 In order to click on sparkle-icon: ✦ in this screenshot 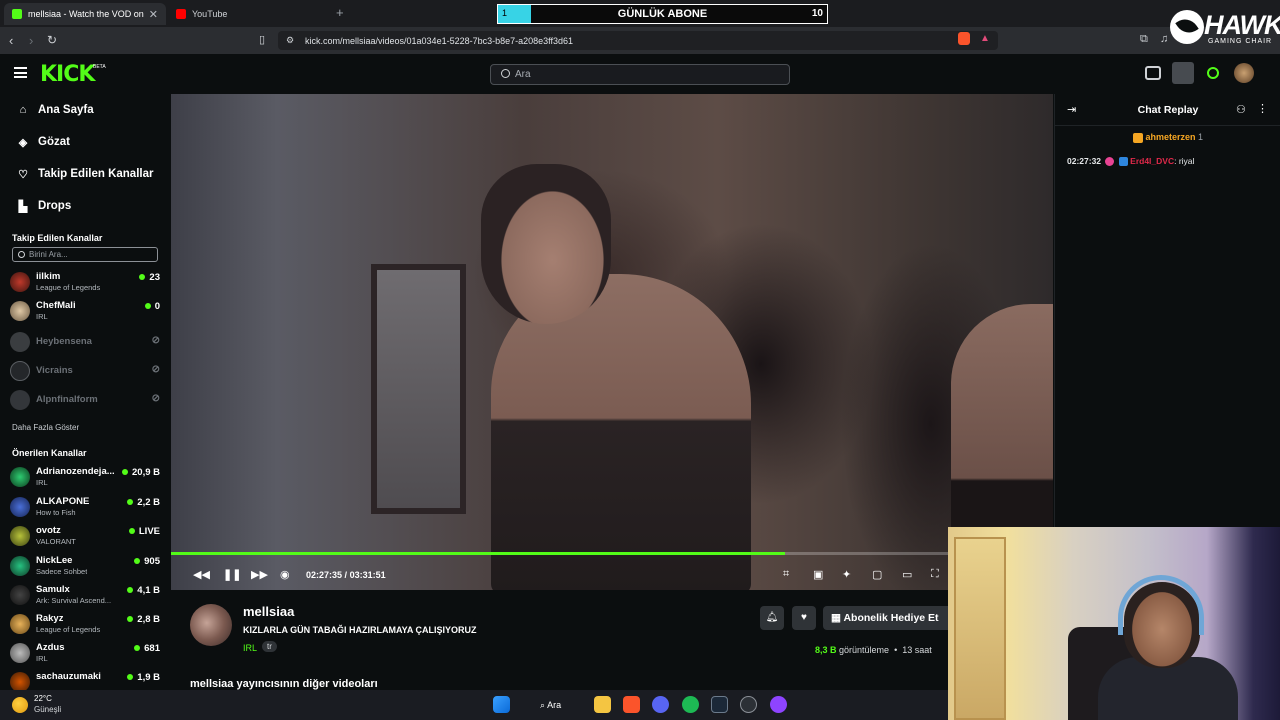, I will do `click(846, 574)`.